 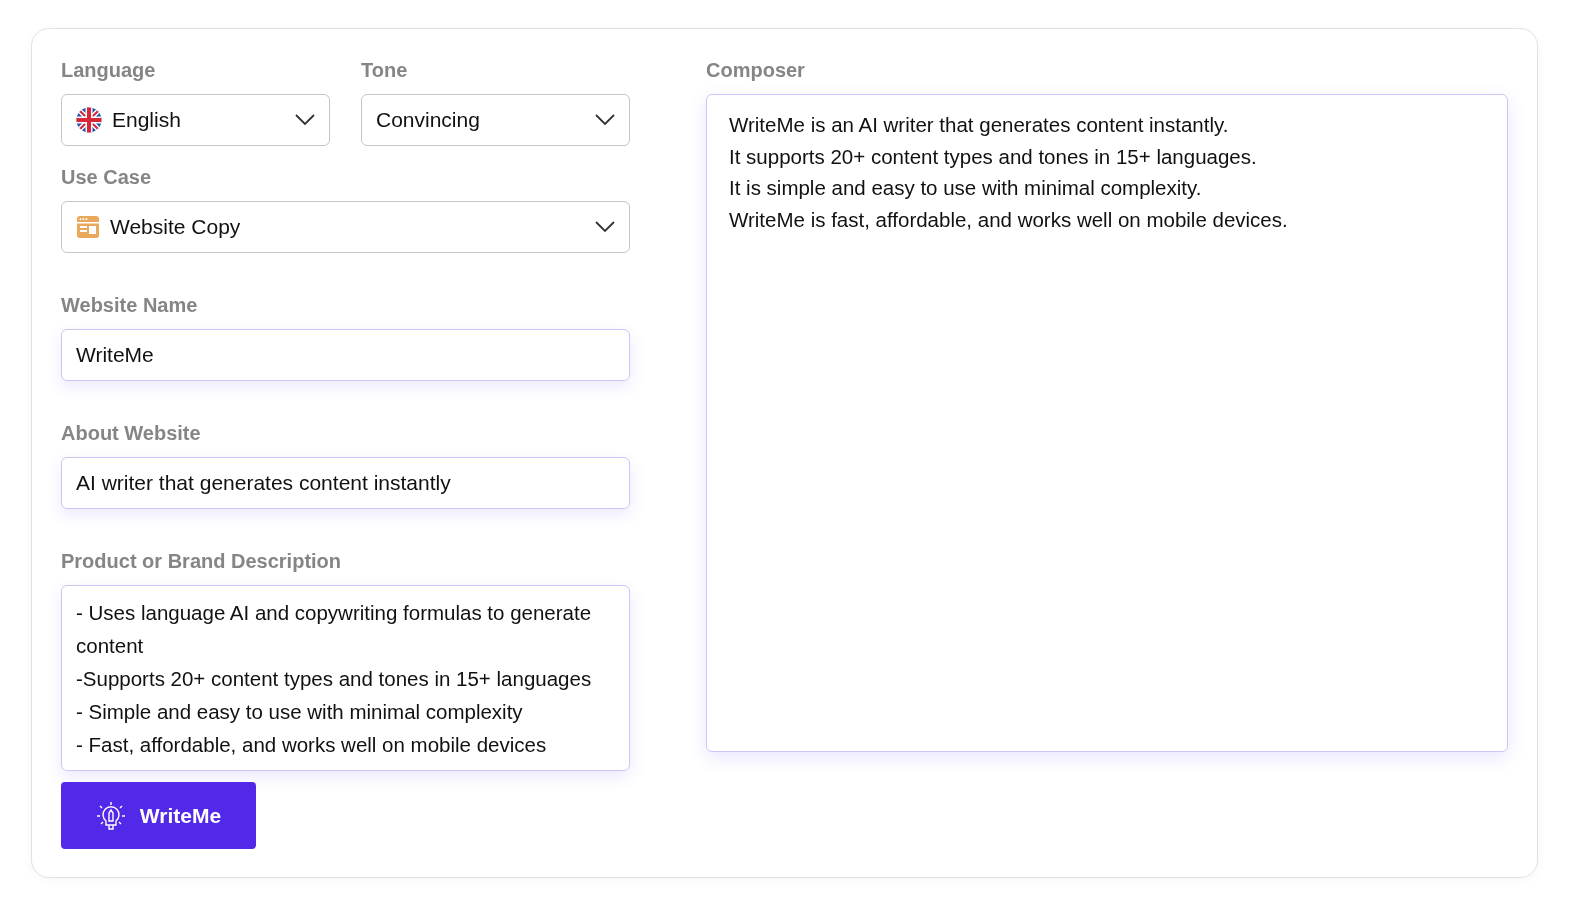 What do you see at coordinates (109, 71) in the screenshot?
I see `field-label: Language` at bounding box center [109, 71].